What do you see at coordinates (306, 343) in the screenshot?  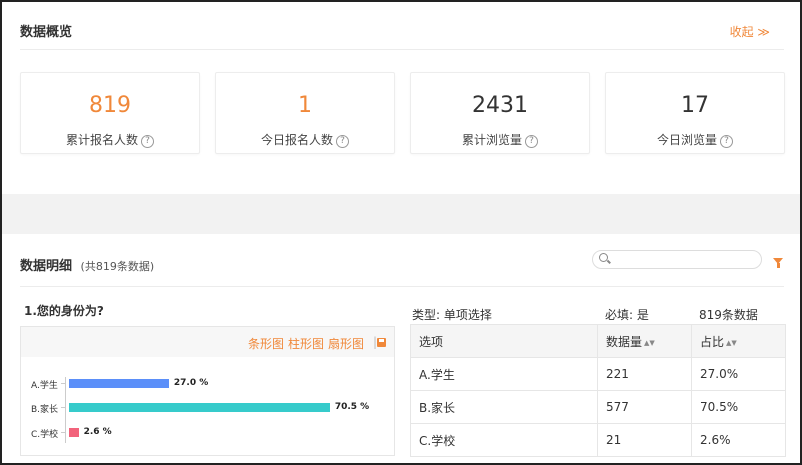 I see `bar-chart-v-tab: 柱形图` at bounding box center [306, 343].